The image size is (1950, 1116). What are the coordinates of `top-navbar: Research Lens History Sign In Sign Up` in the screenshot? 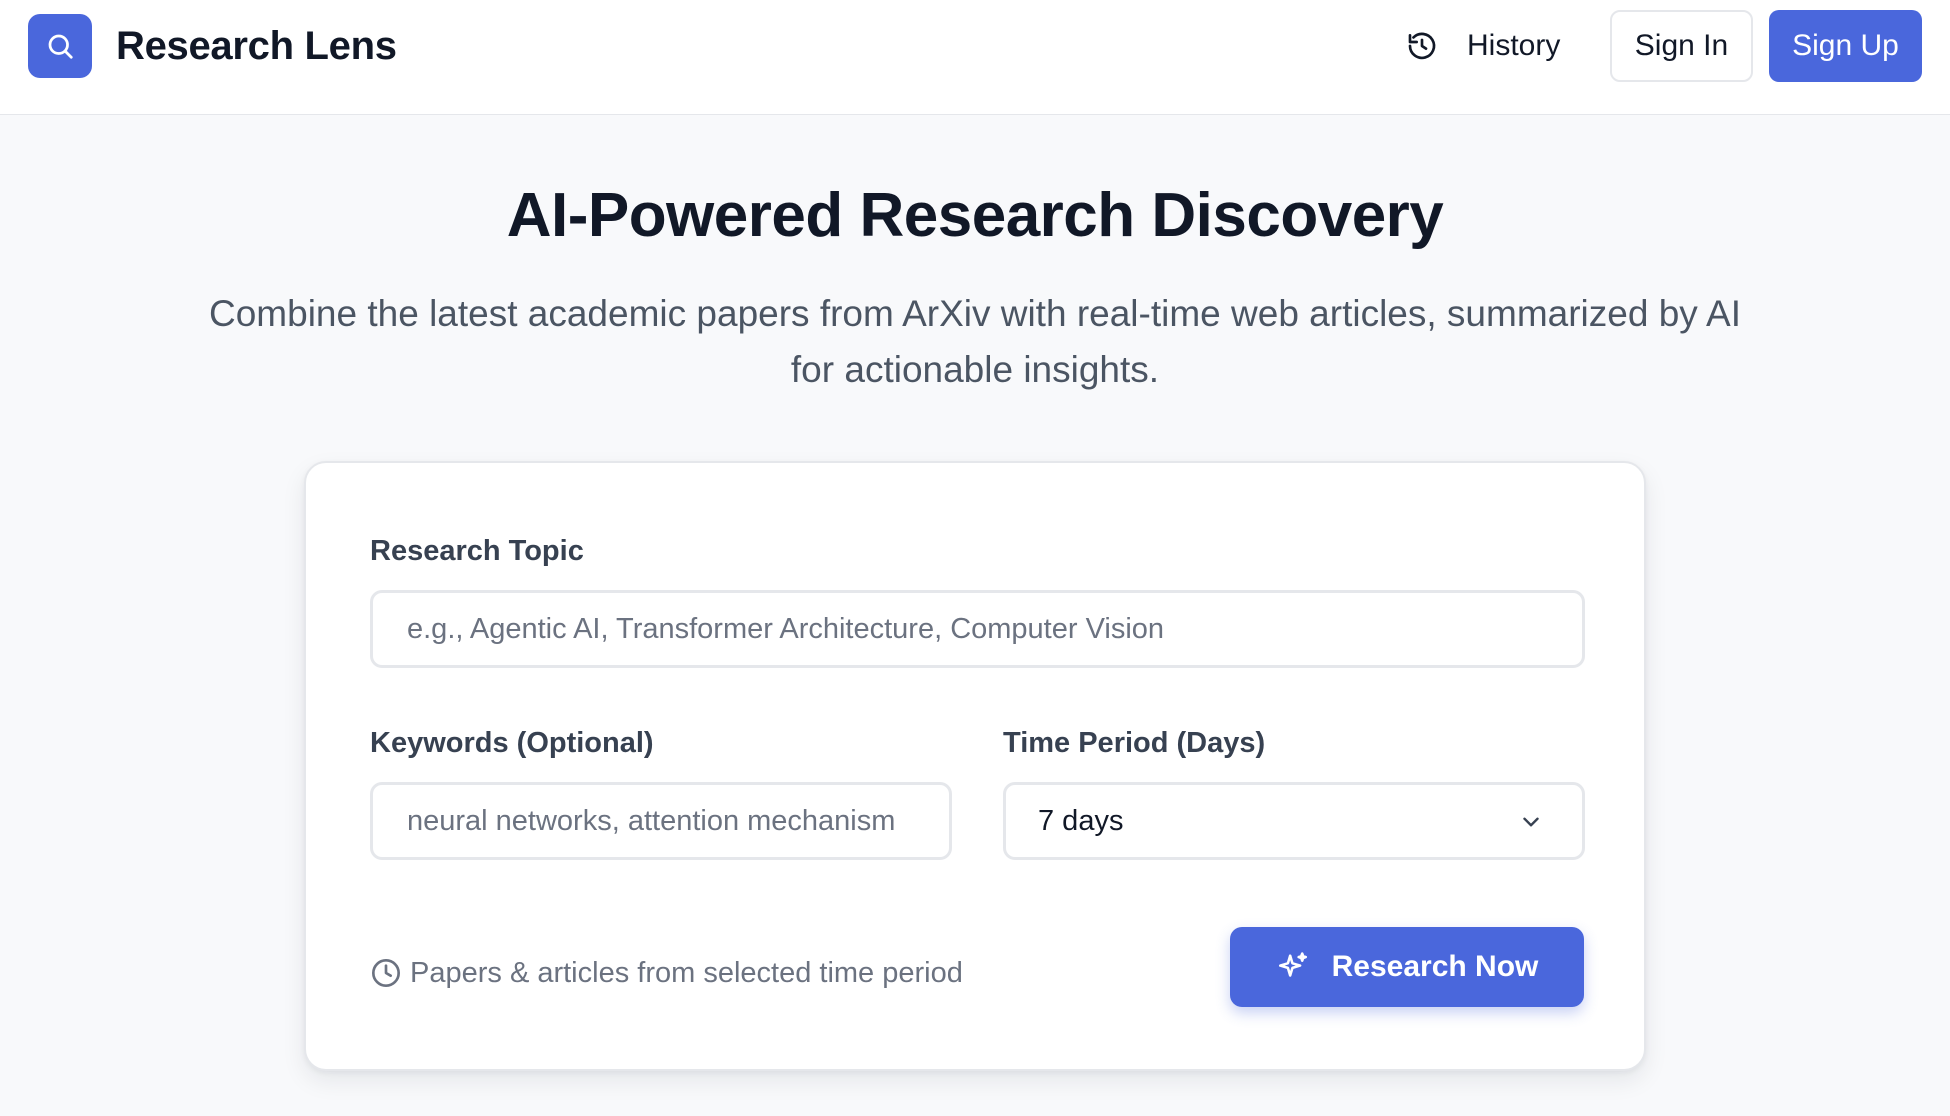 It's located at (975, 57).